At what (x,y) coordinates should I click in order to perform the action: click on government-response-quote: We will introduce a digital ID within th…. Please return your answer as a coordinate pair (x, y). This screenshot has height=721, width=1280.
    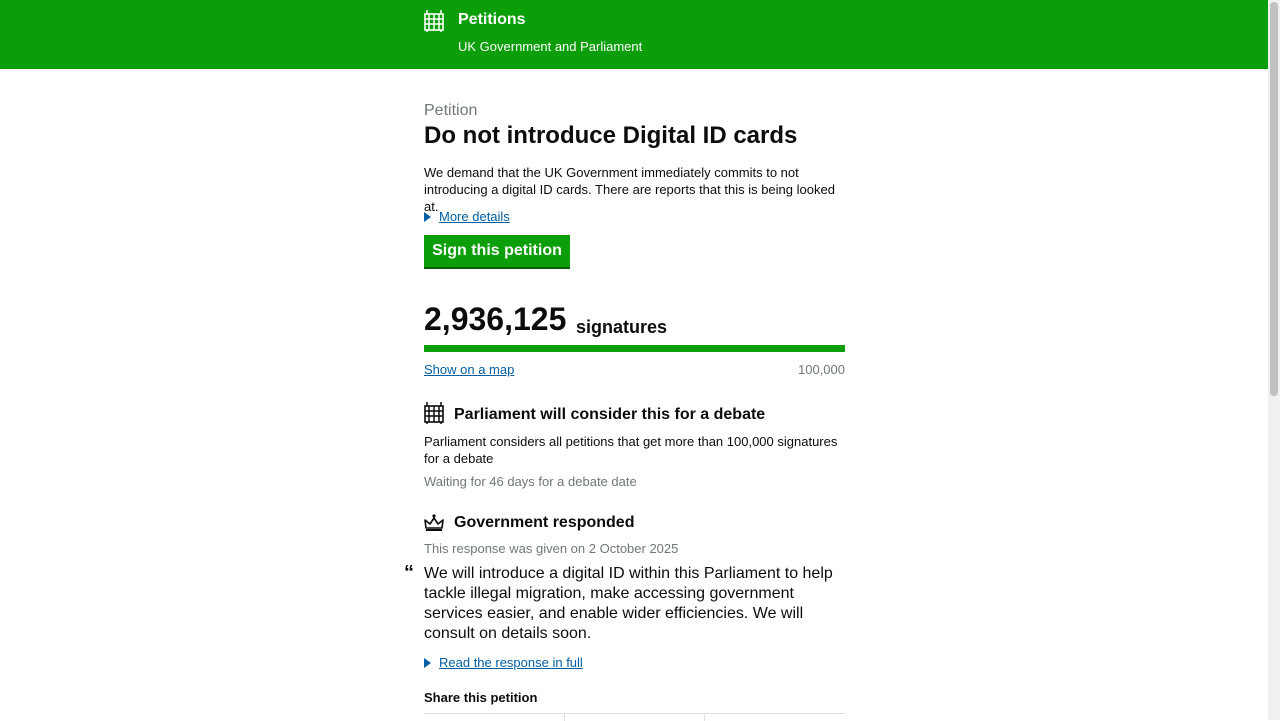
    Looking at the image, I should click on (628, 603).